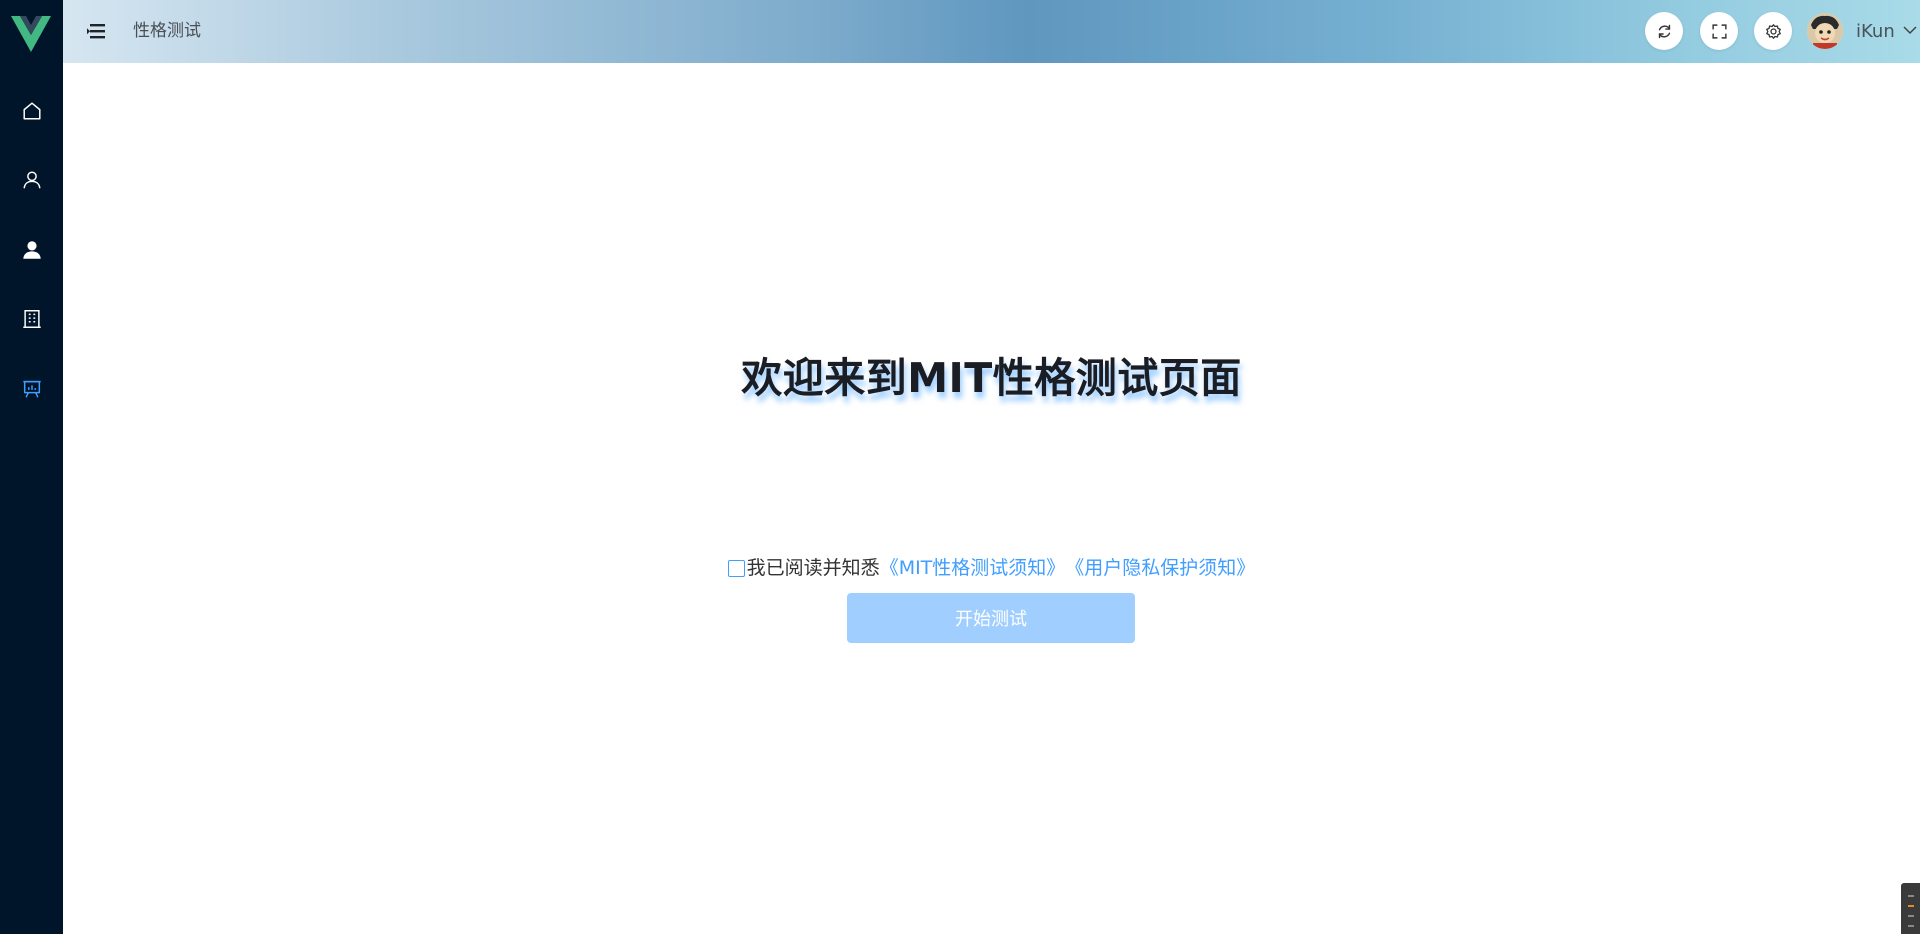 The width and height of the screenshot is (1920, 934). I want to click on fullscreen-icon, so click(1719, 31).